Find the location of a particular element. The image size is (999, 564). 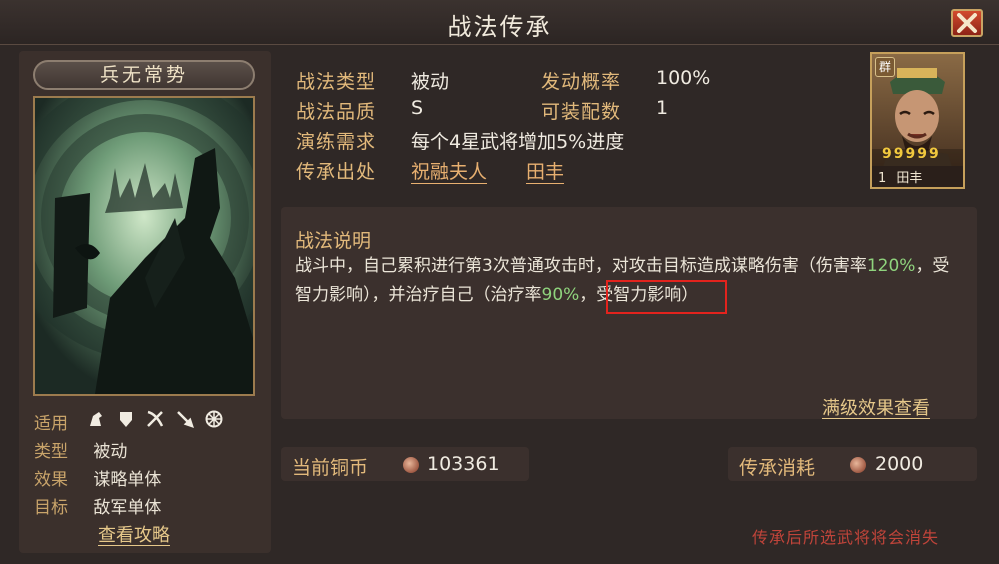

quality-label: 战法品质 is located at coordinates (336, 112).